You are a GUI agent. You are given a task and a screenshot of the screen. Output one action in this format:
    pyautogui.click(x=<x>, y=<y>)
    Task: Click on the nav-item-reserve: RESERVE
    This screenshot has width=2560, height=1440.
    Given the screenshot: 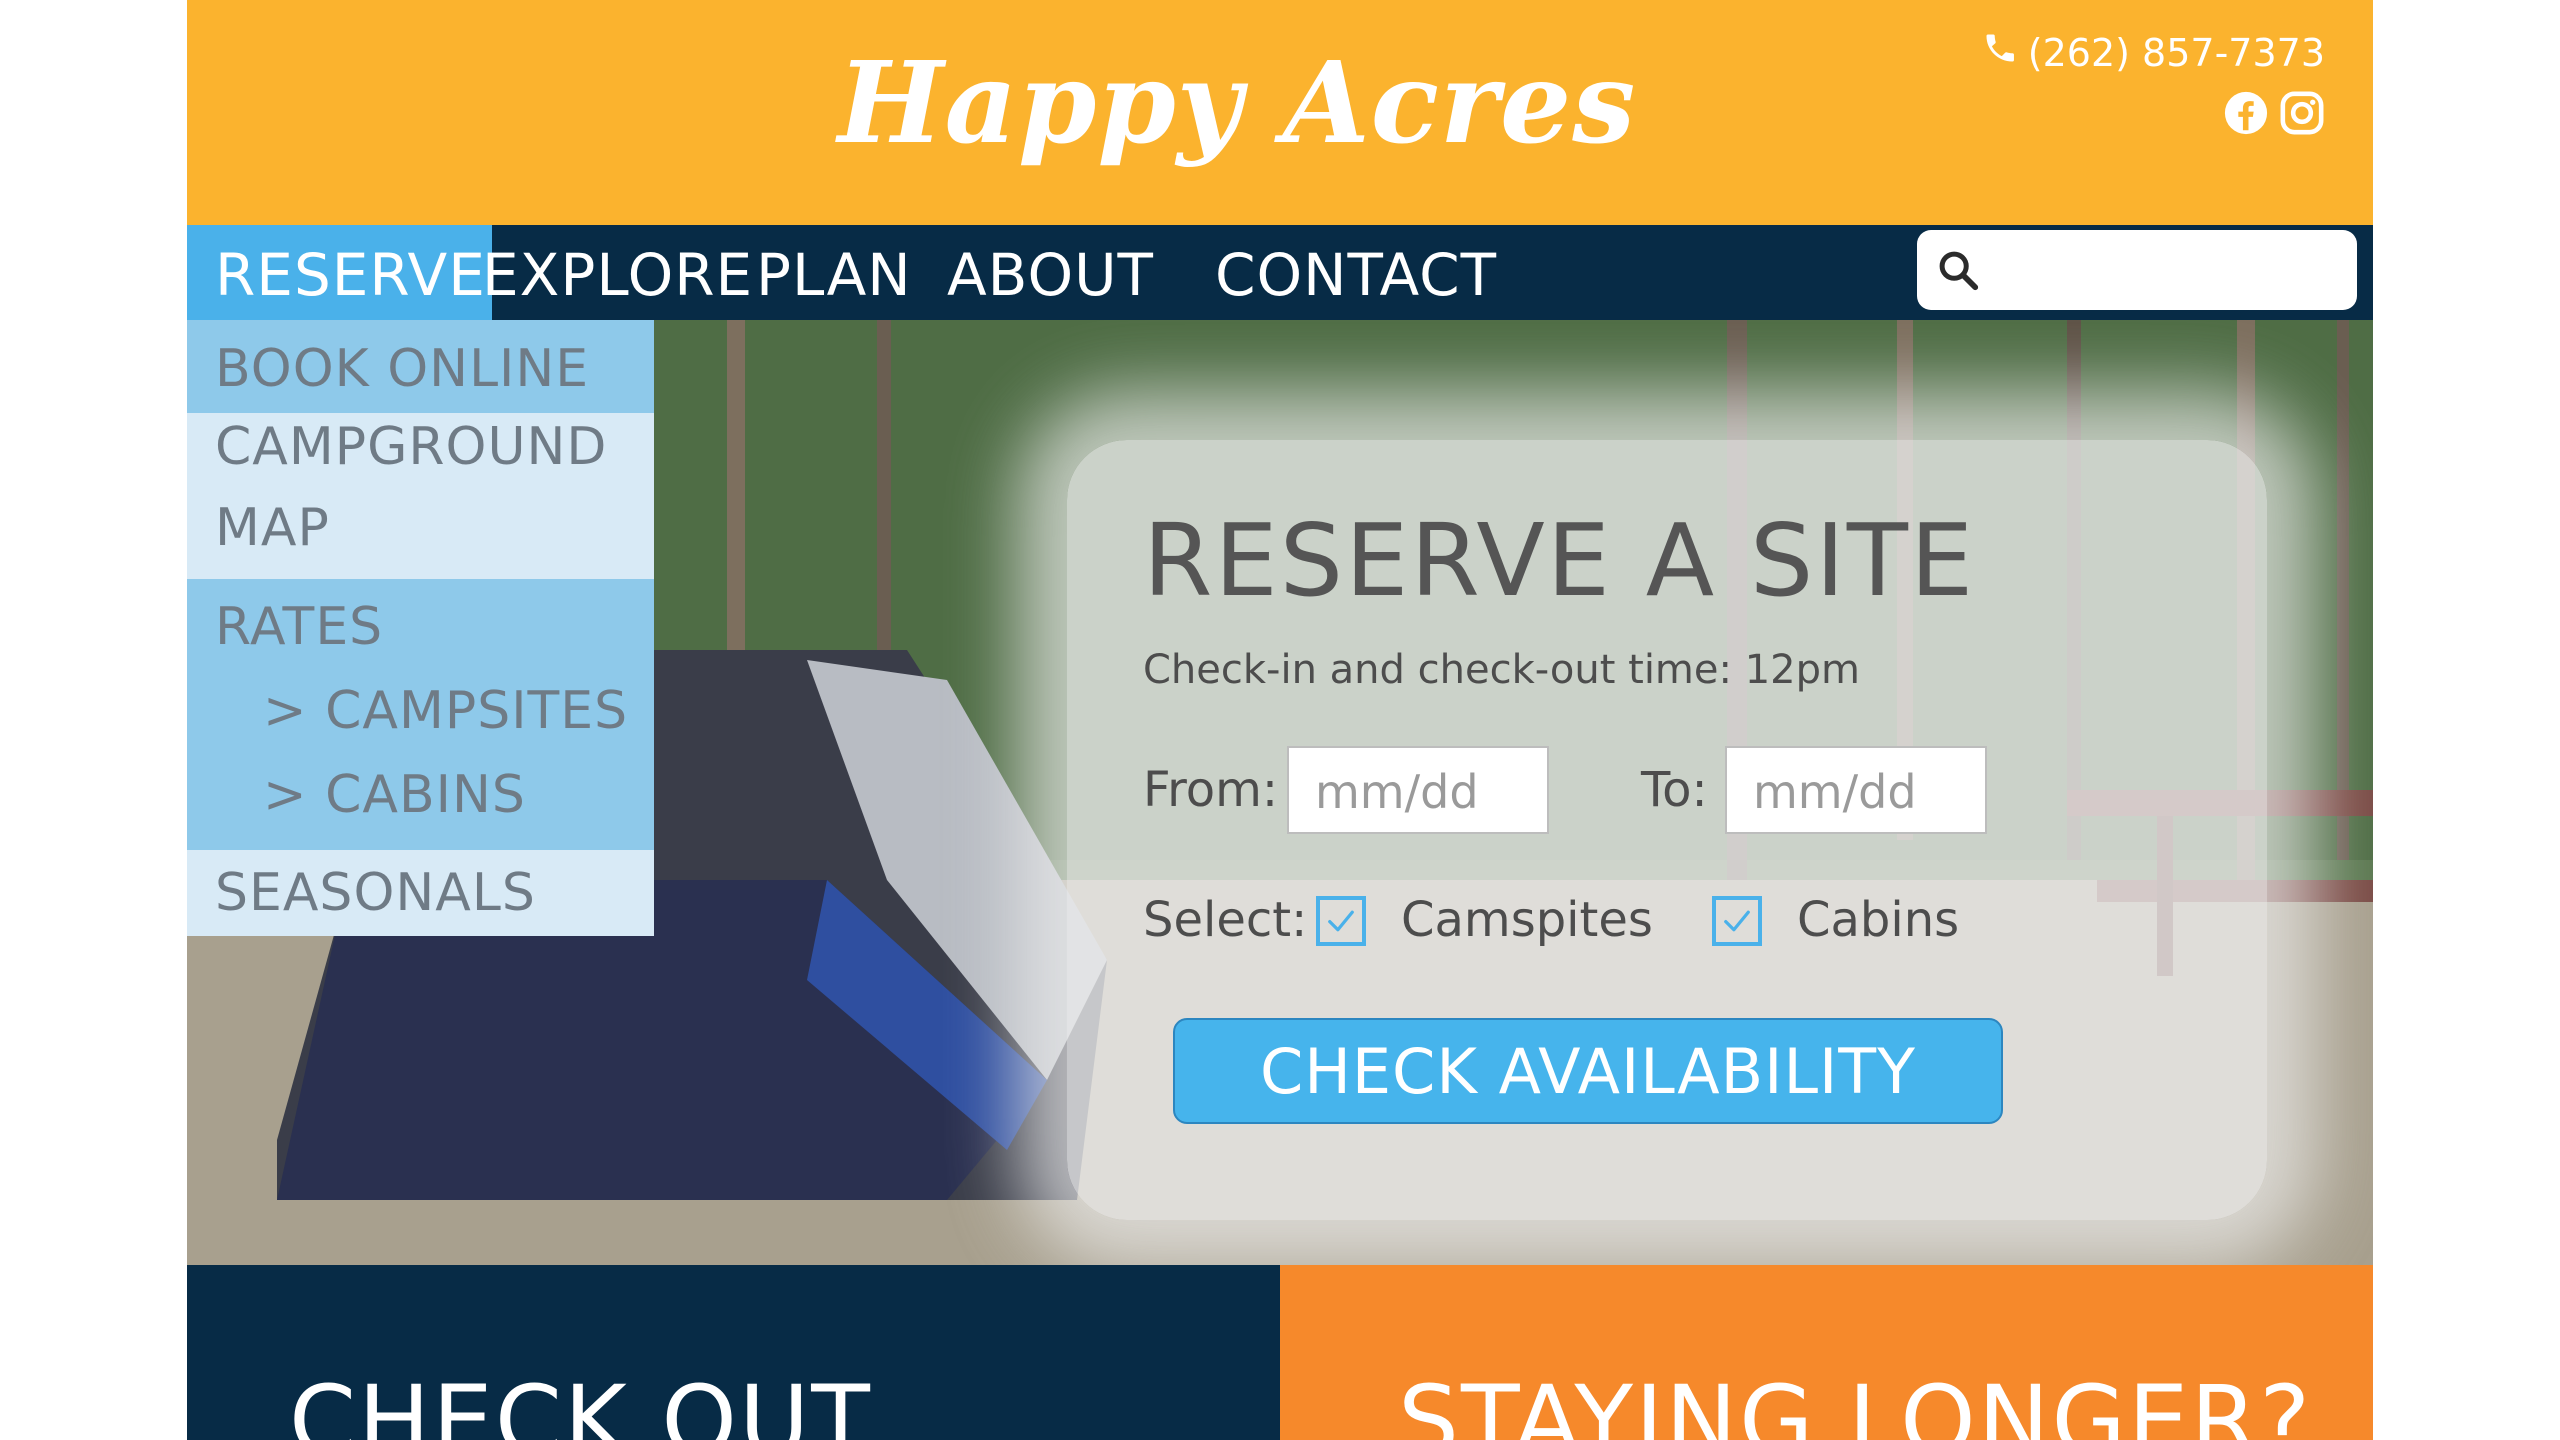 What is the action you would take?
    pyautogui.click(x=339, y=272)
    